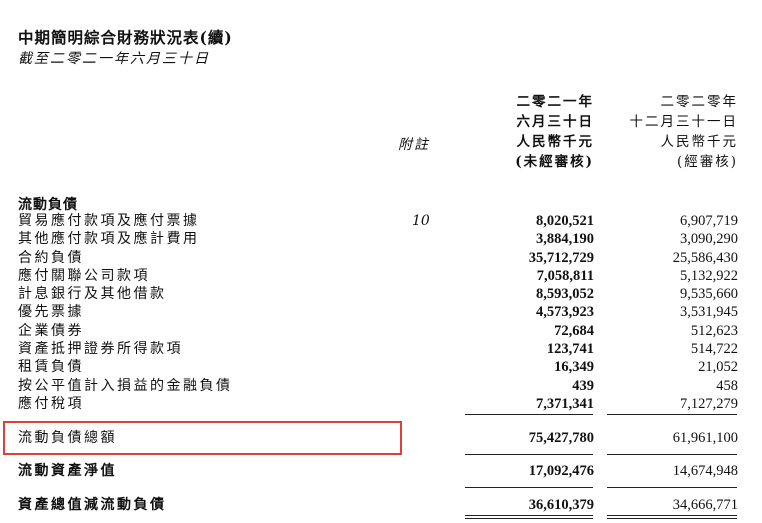  What do you see at coordinates (709, 312) in the screenshot?
I see `row-value-2020: 3,531,945` at bounding box center [709, 312].